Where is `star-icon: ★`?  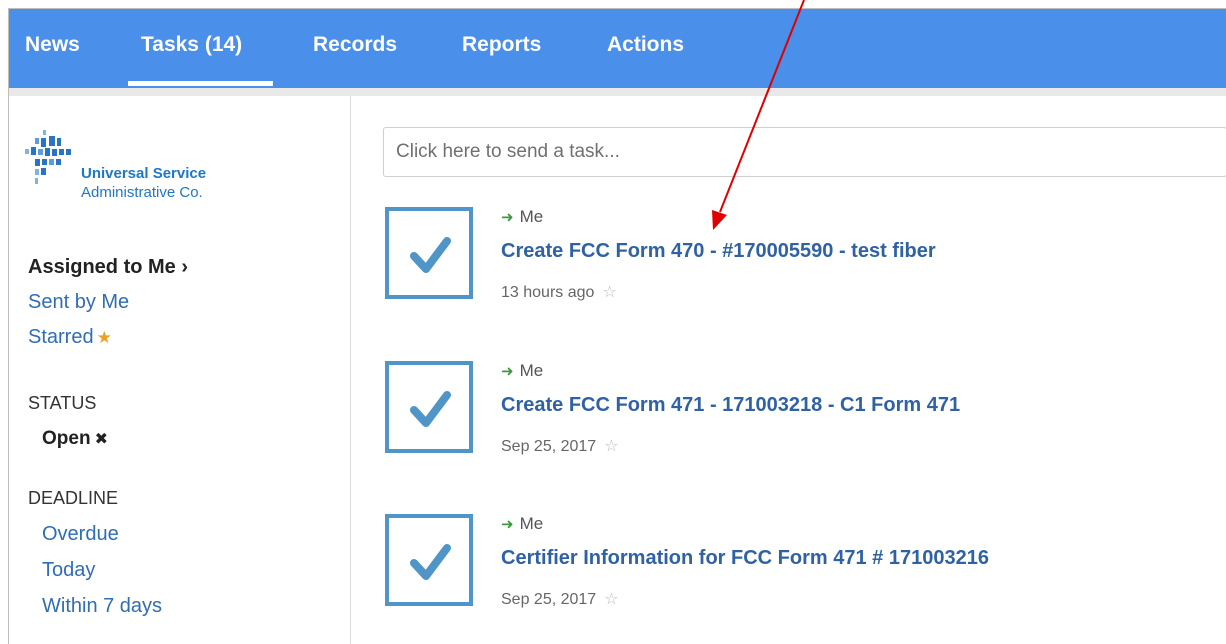 star-icon: ★ is located at coordinates (104, 337).